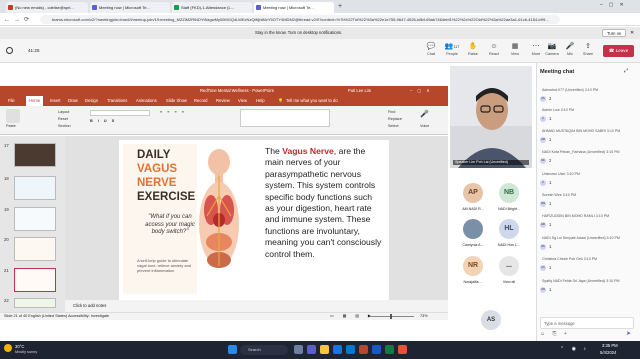 The image size is (640, 359). What do you see at coordinates (350, 349) in the screenshot?
I see `outlook-icon` at bounding box center [350, 349].